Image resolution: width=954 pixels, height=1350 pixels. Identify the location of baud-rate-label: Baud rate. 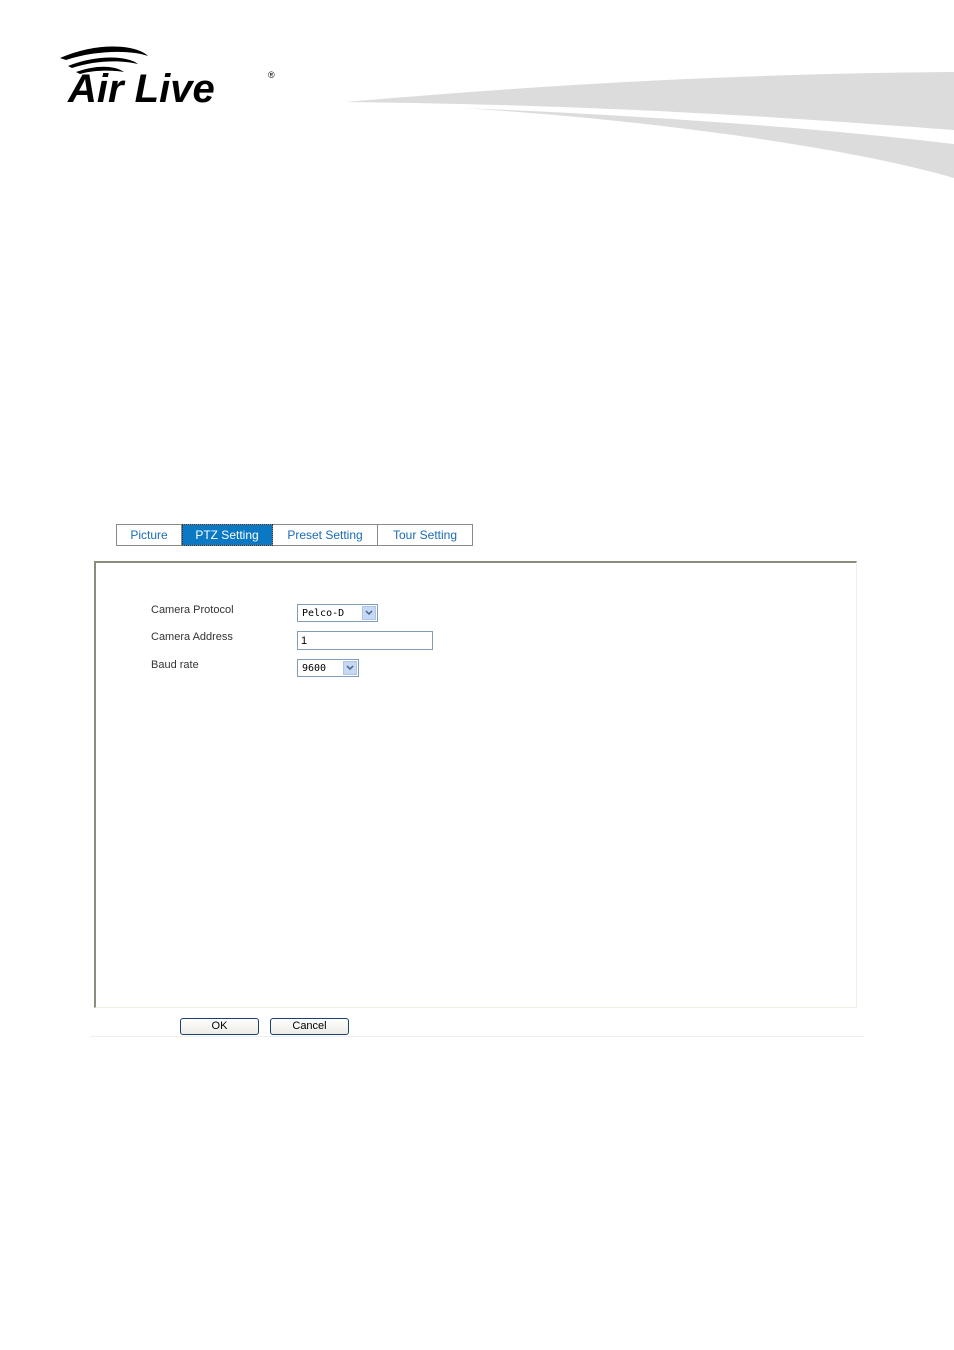
(175, 665).